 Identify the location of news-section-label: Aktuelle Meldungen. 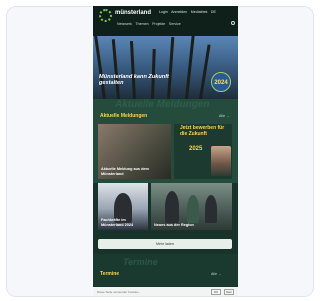
(124, 116).